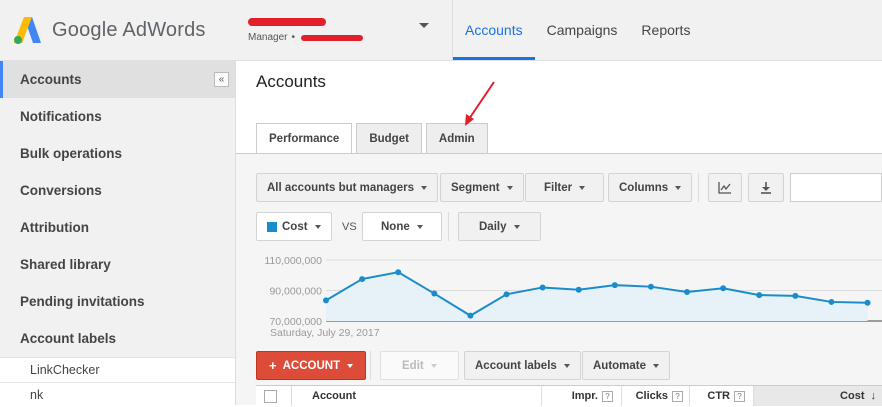 The height and width of the screenshot is (407, 882). I want to click on sidebar-item-pending-invitations: Pending invitations, so click(117, 301).